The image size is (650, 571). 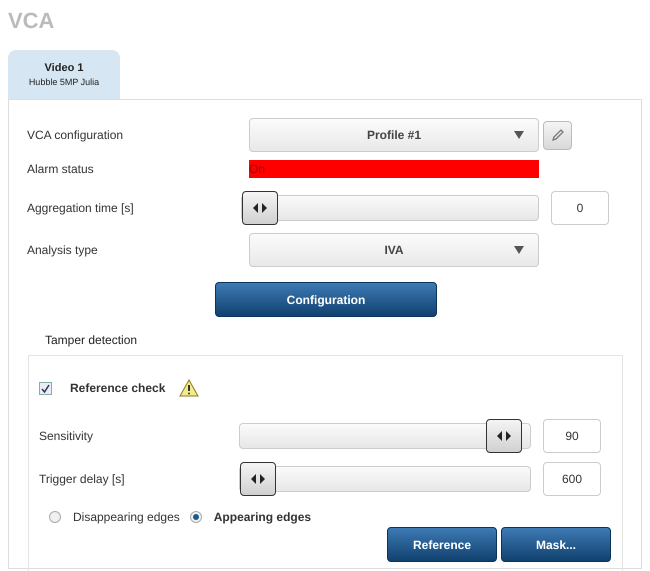 What do you see at coordinates (31, 21) in the screenshot?
I see `page-title: VCA` at bounding box center [31, 21].